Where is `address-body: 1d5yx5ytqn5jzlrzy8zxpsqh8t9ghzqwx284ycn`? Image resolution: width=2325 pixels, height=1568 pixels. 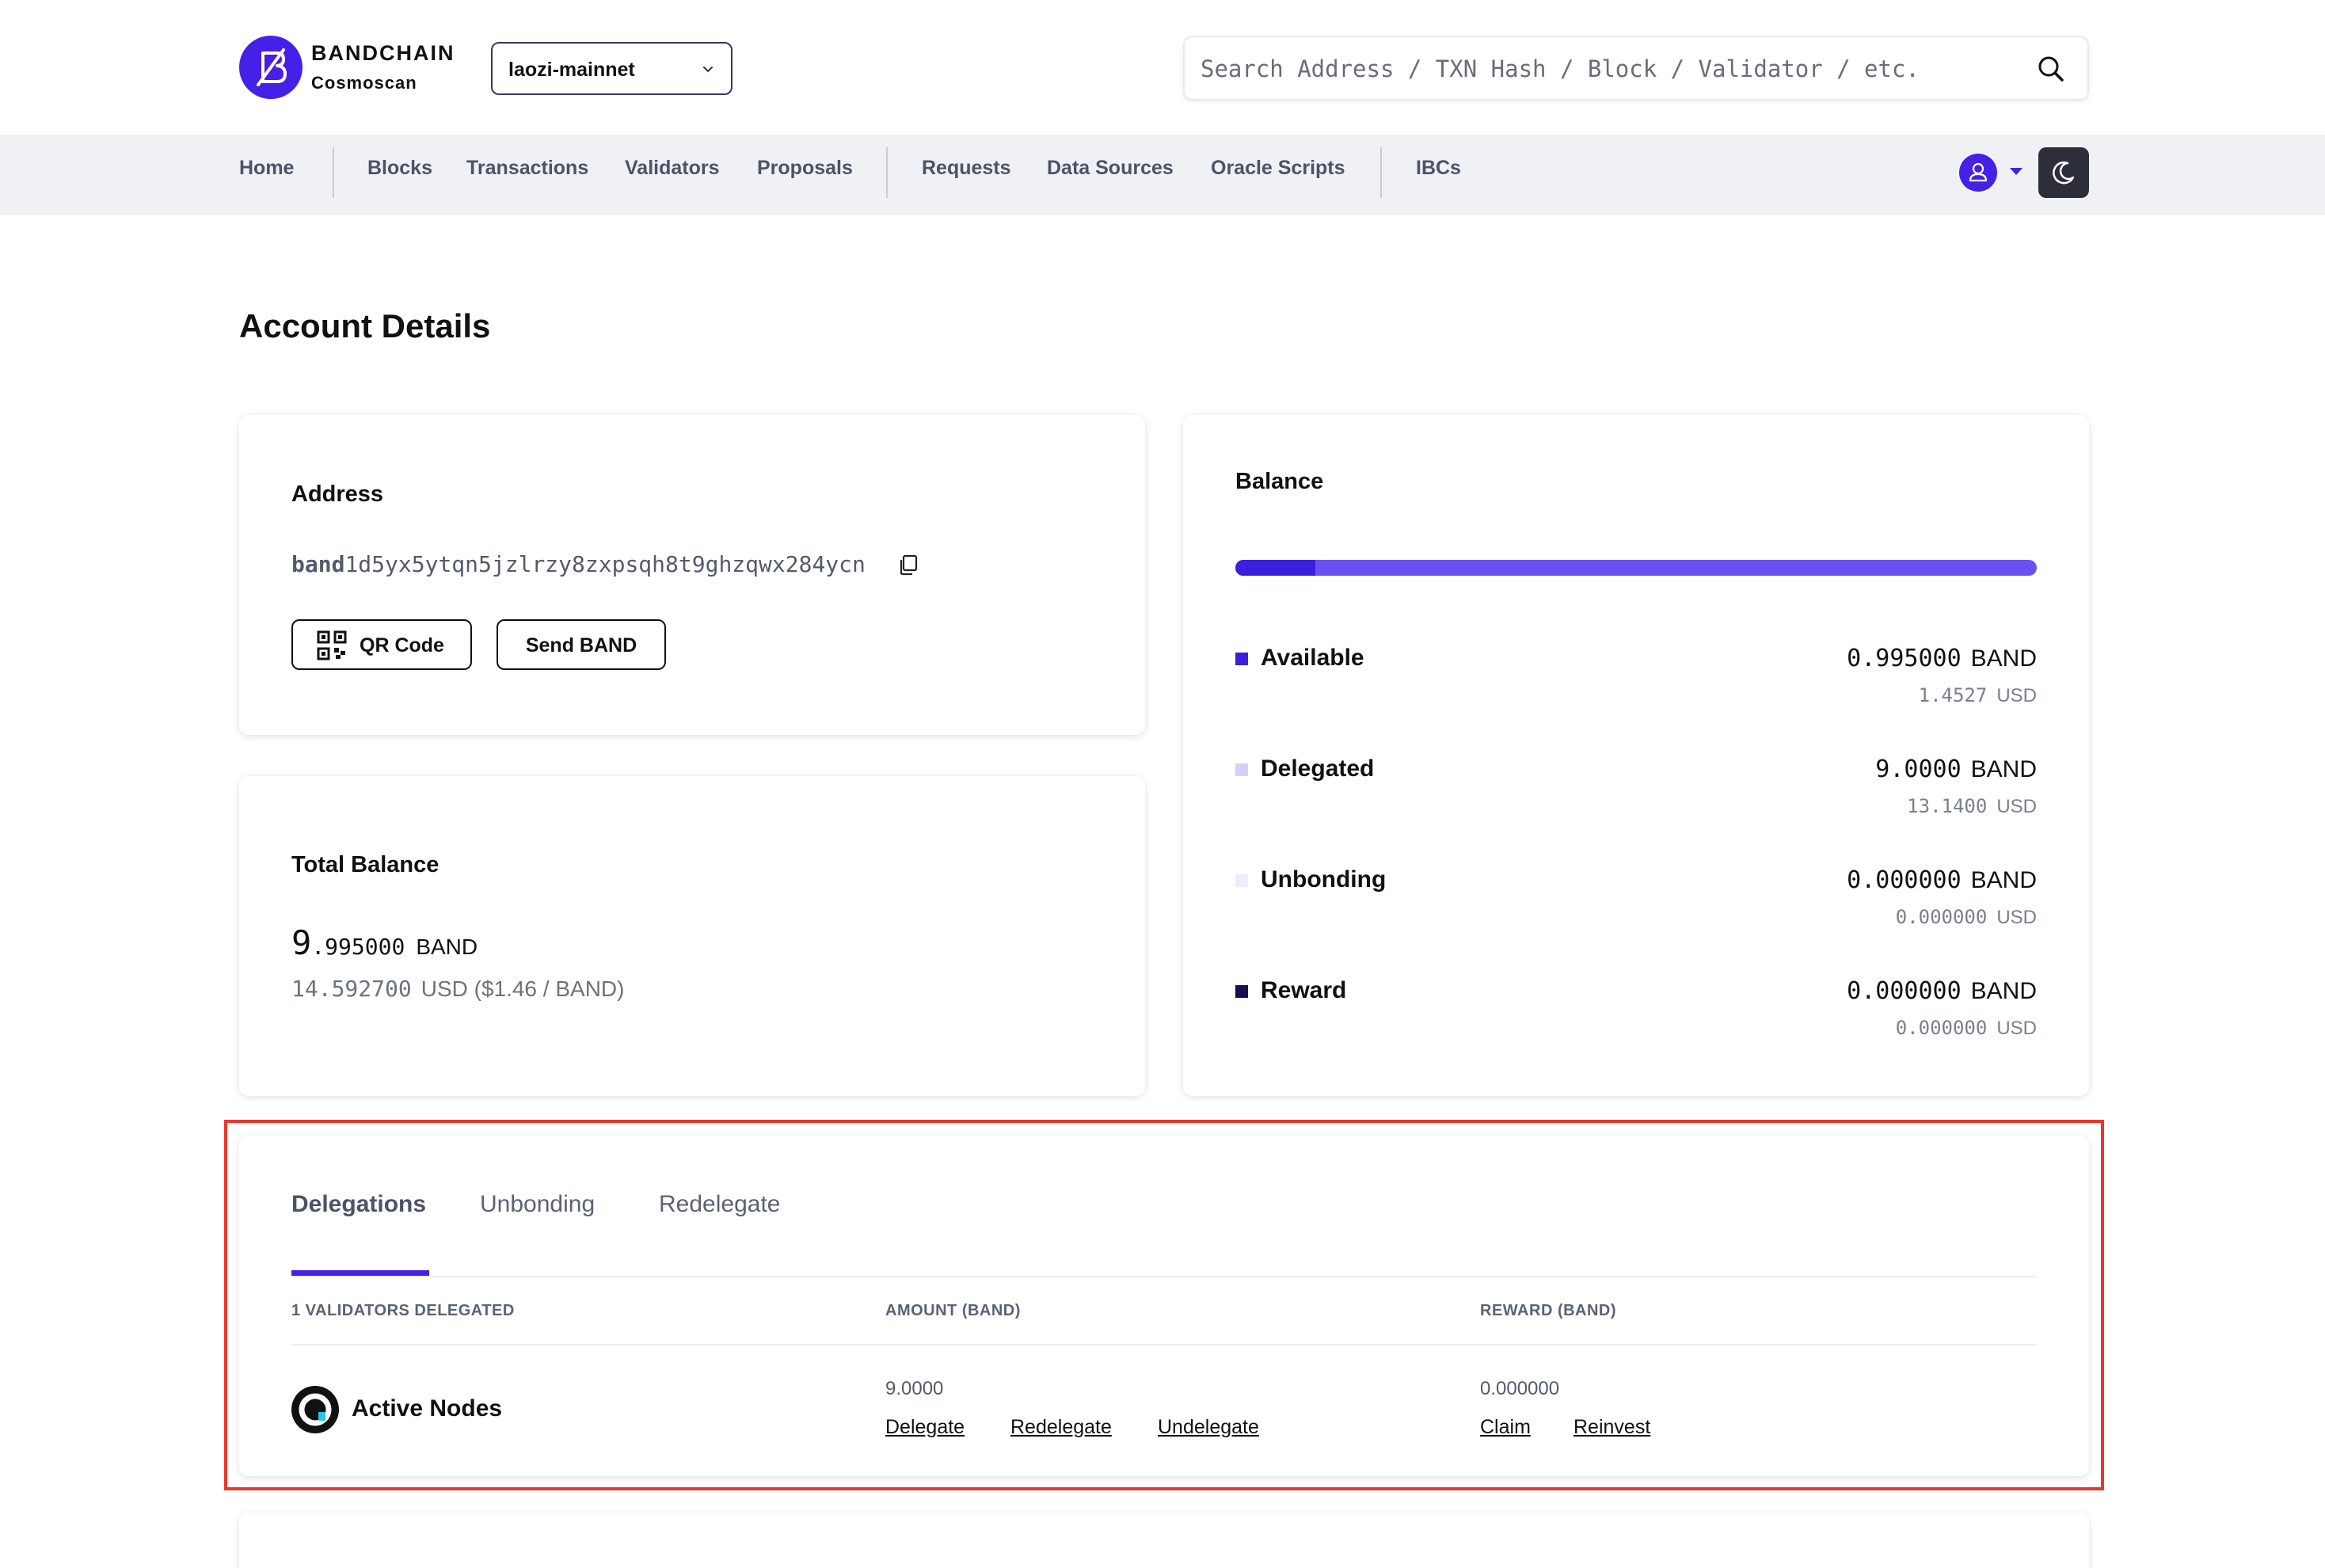 address-body: 1d5yx5ytqn5jzlrzy8zxpsqh8t9ghzqwx284ycn is located at coordinates (605, 564).